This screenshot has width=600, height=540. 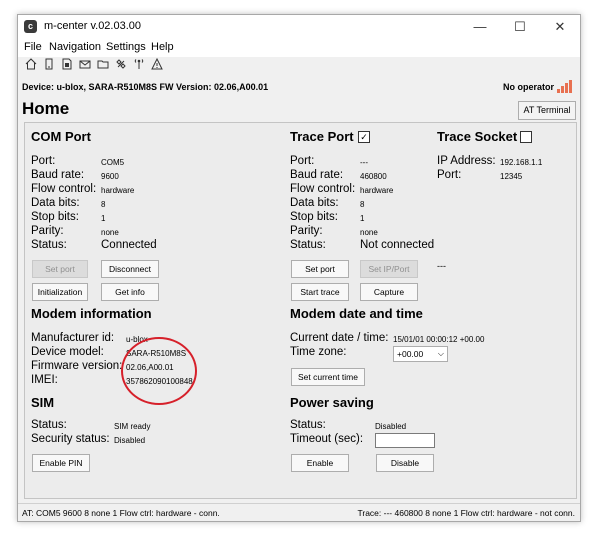 I want to click on set-port-button: Set port, so click(x=60, y=269).